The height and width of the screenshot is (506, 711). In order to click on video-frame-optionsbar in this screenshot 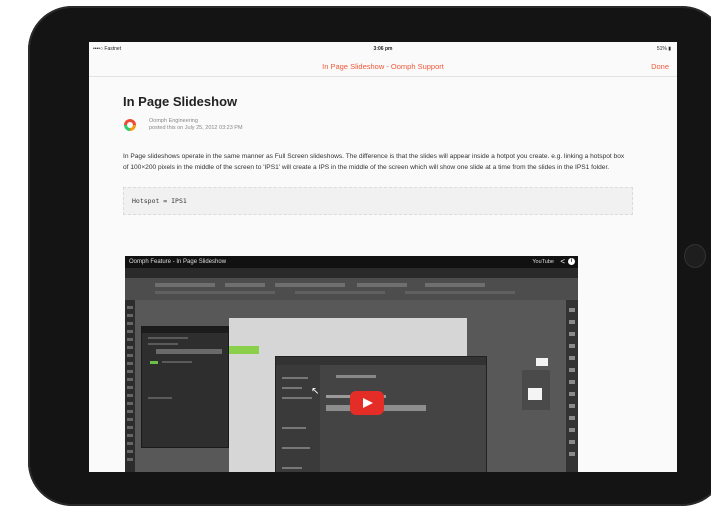, I will do `click(351, 289)`.